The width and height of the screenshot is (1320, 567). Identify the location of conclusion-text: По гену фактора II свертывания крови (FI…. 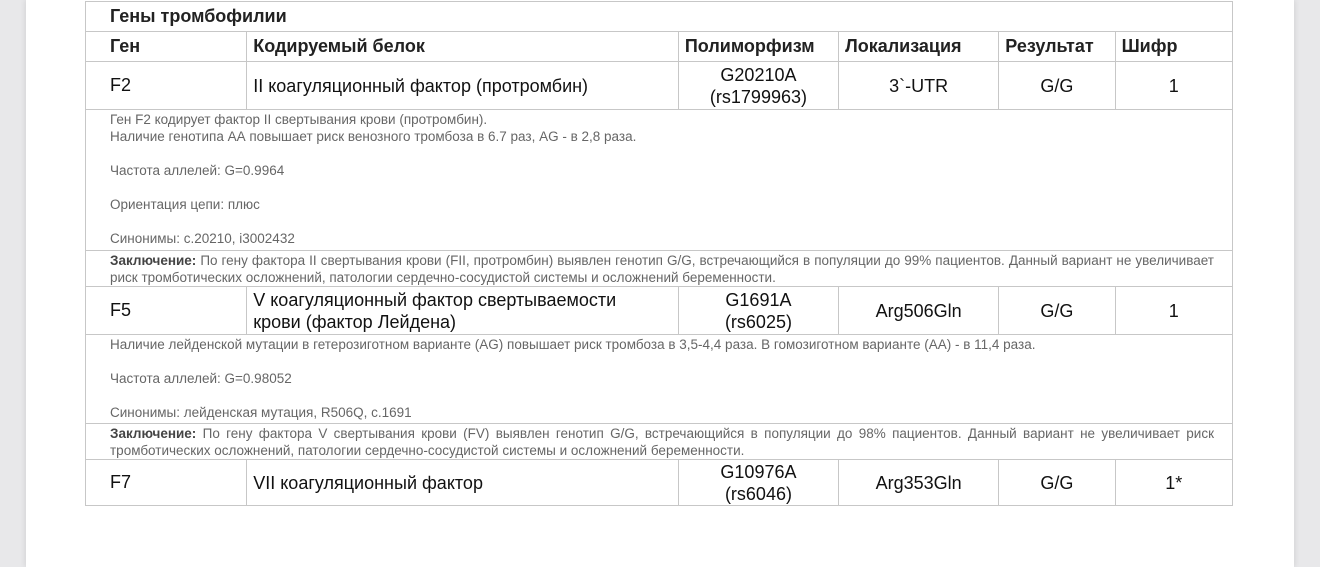
(662, 269).